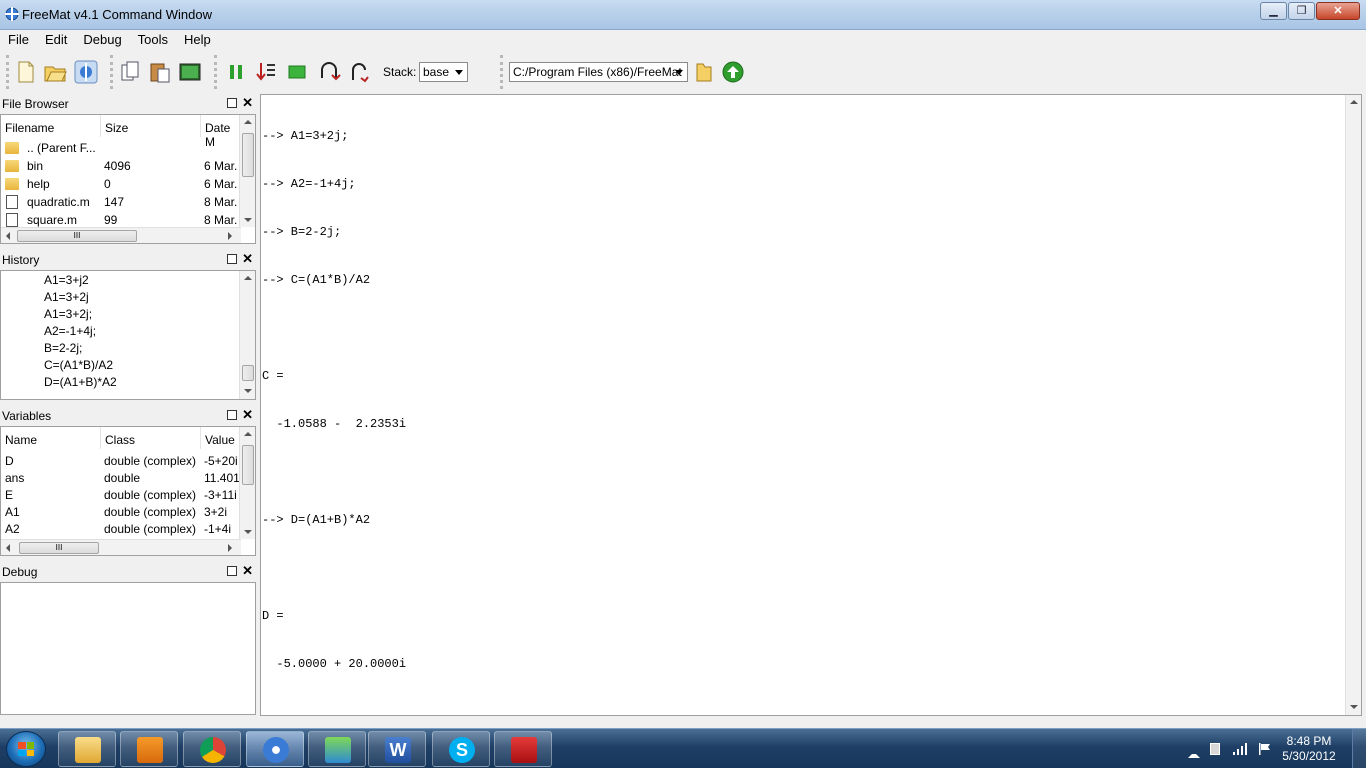 The width and height of the screenshot is (1366, 768). I want to click on taskbar-acrobat, so click(523, 749).